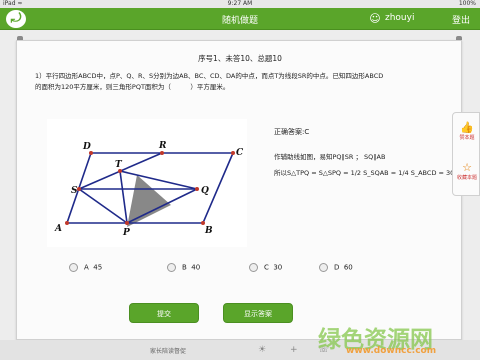  I want to click on clock-label: 9:27 AM, so click(240, 3).